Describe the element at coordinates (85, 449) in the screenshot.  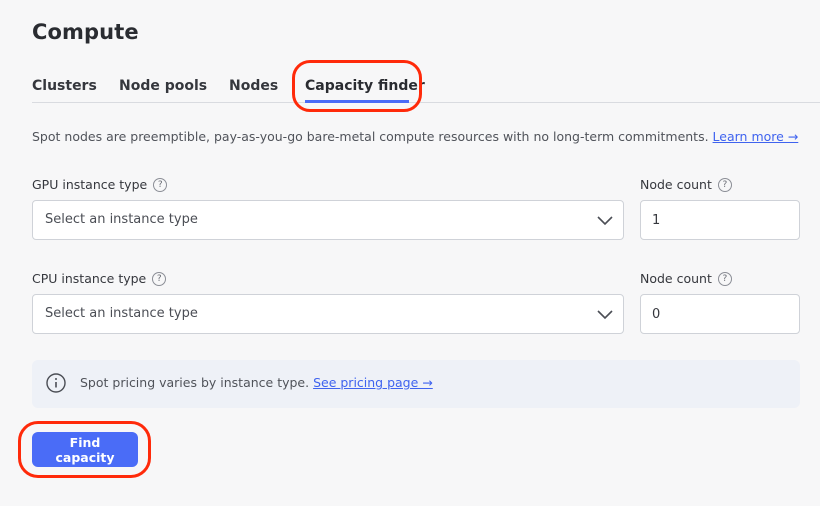
I see `find-capacity-button: Find capacity` at that location.